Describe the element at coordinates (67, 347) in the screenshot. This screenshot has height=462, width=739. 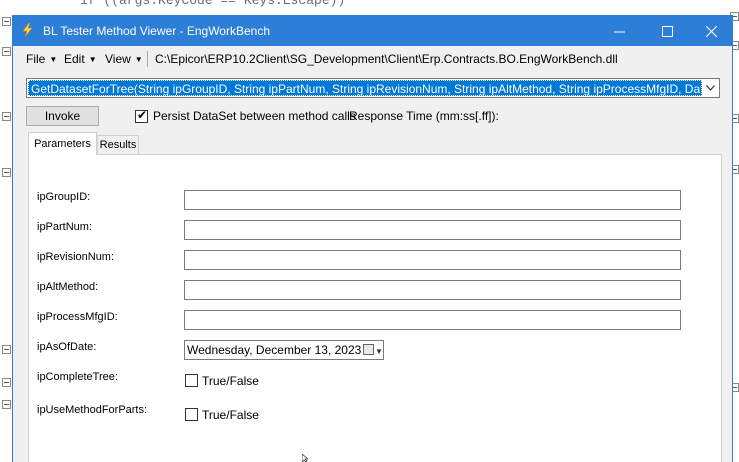
I see `param-label-as-of-date: ipAsOfDate:` at that location.